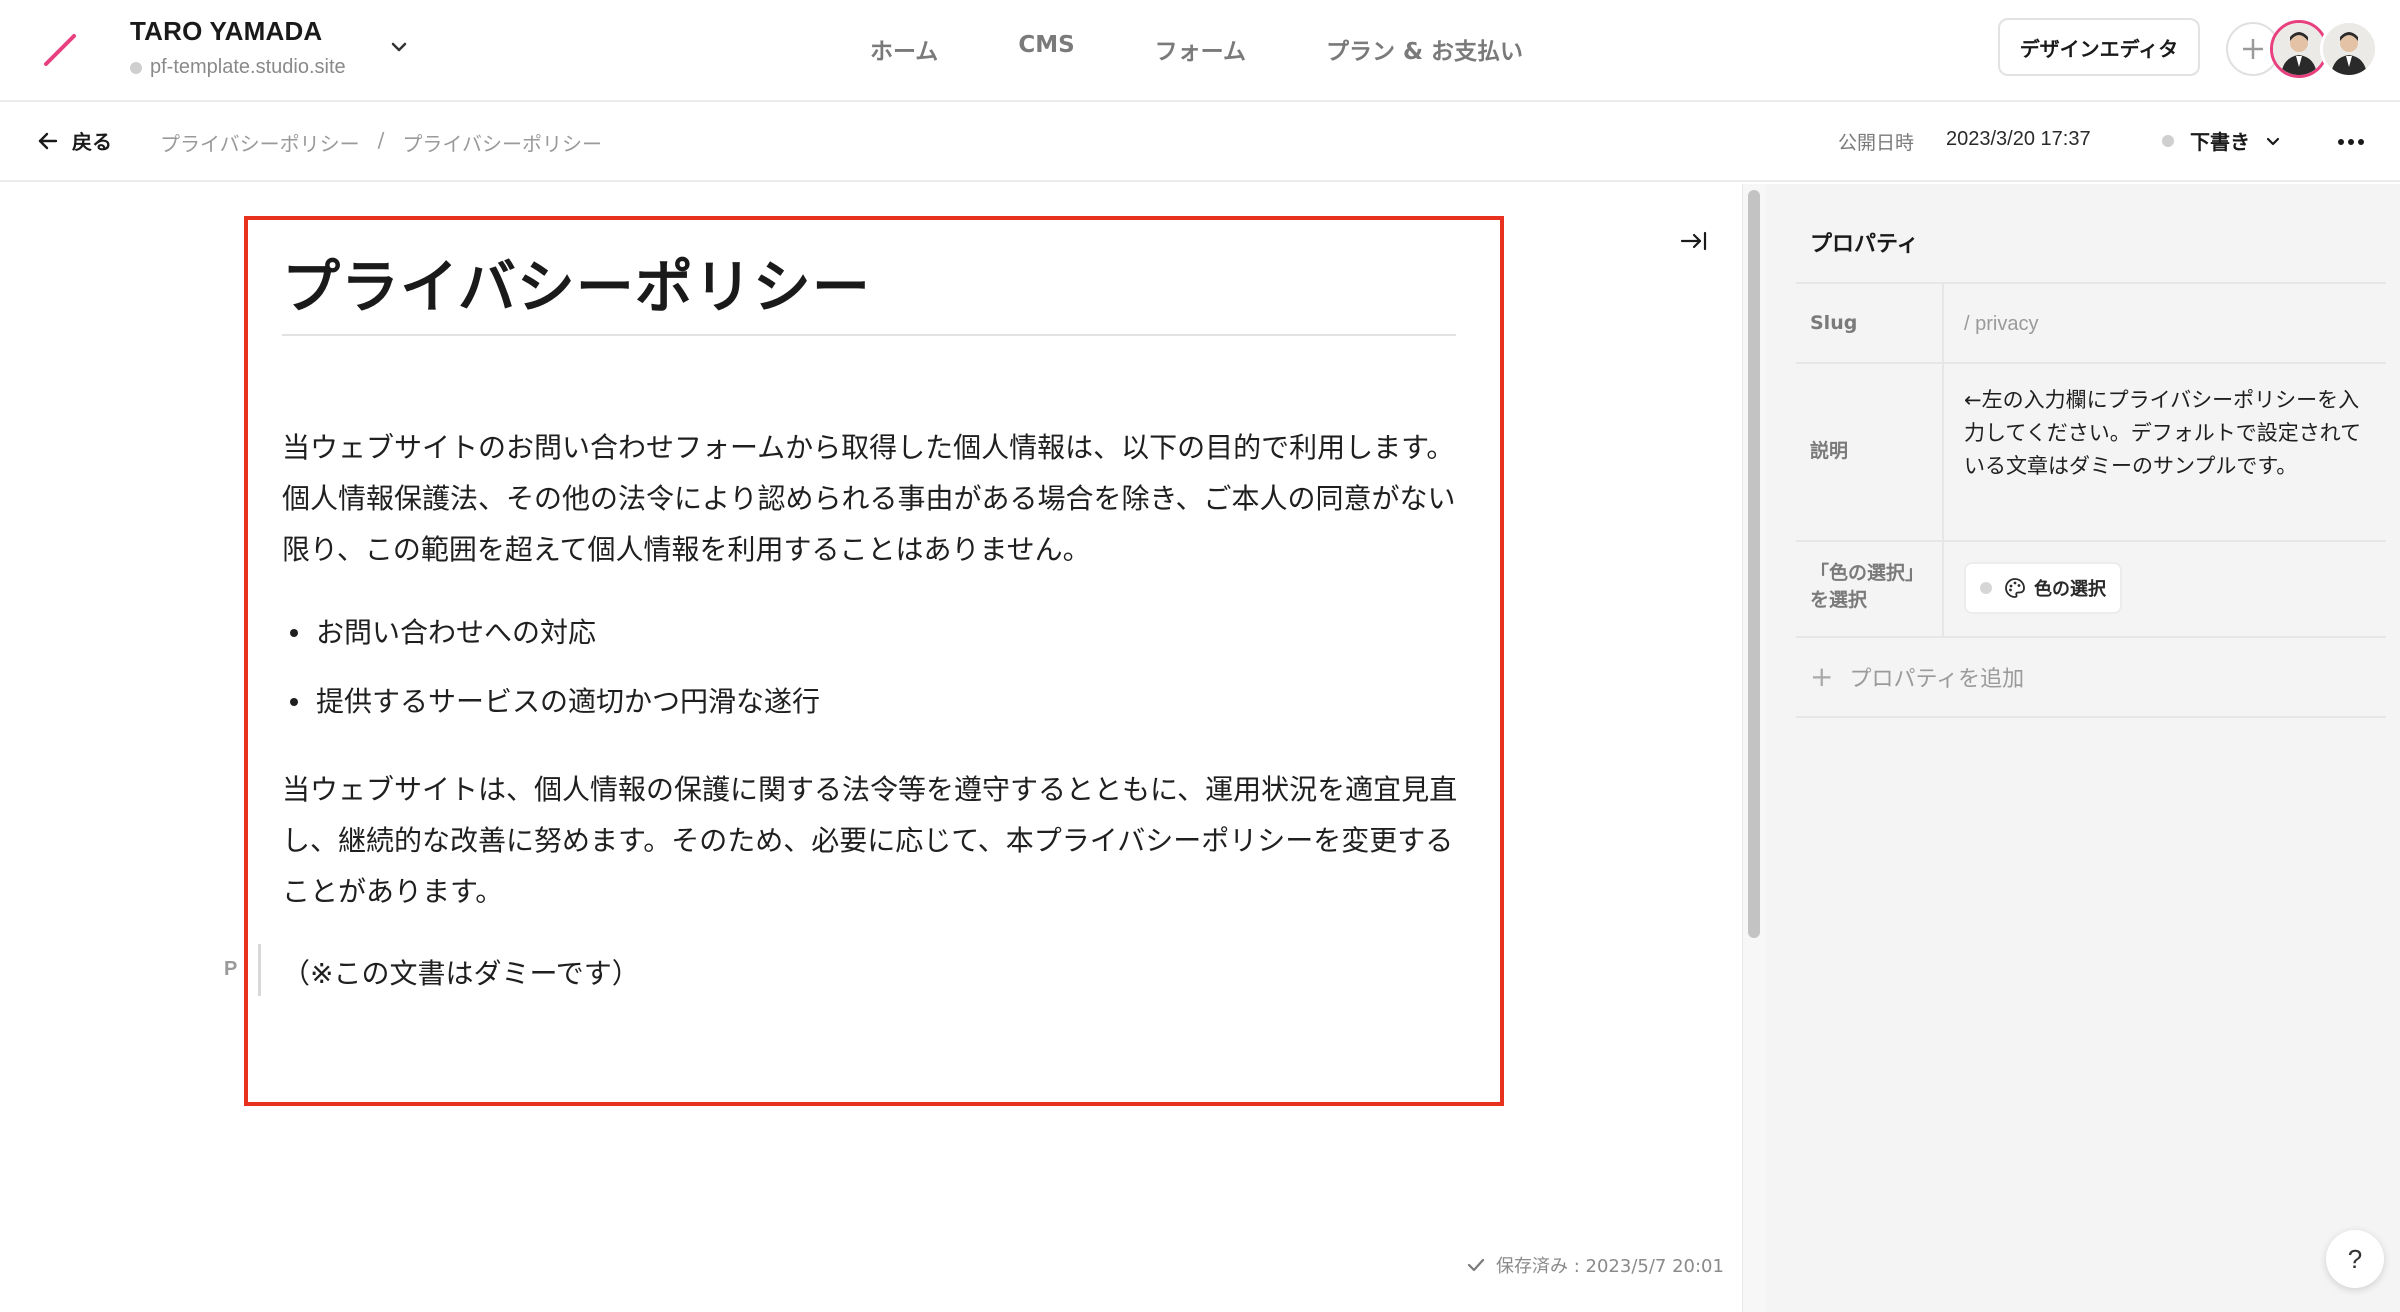 The height and width of the screenshot is (1312, 2400). I want to click on plus-icon: +, so click(1822, 676).